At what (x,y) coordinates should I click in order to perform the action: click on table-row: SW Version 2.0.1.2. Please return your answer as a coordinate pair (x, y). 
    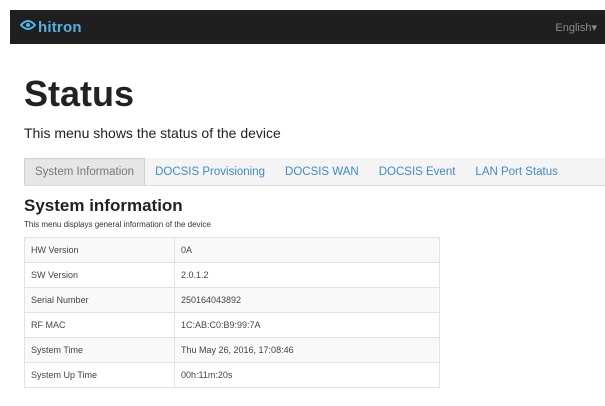
    Looking at the image, I should click on (232, 275).